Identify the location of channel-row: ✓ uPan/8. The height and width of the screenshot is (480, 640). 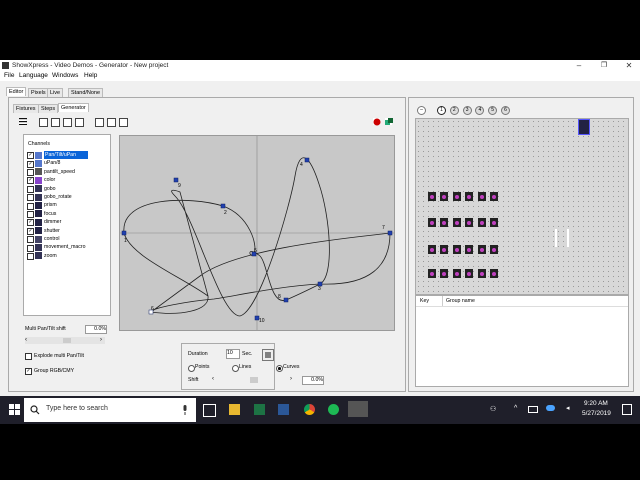
(64, 163).